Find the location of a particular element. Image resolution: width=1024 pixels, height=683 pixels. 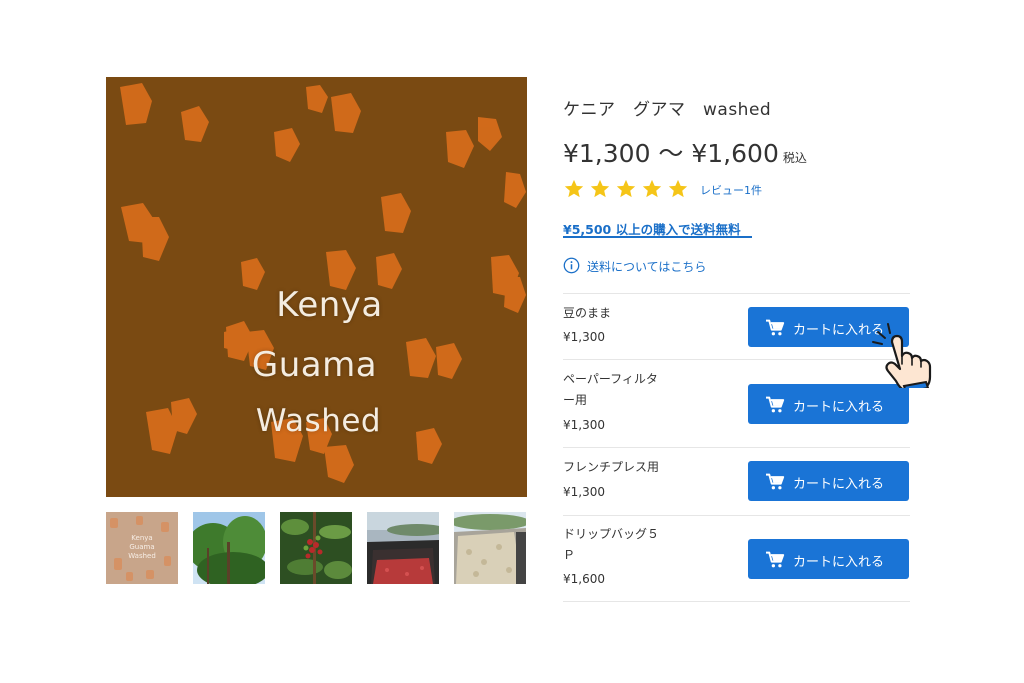

thumbnail-1-line-3: Washed is located at coordinates (142, 556).